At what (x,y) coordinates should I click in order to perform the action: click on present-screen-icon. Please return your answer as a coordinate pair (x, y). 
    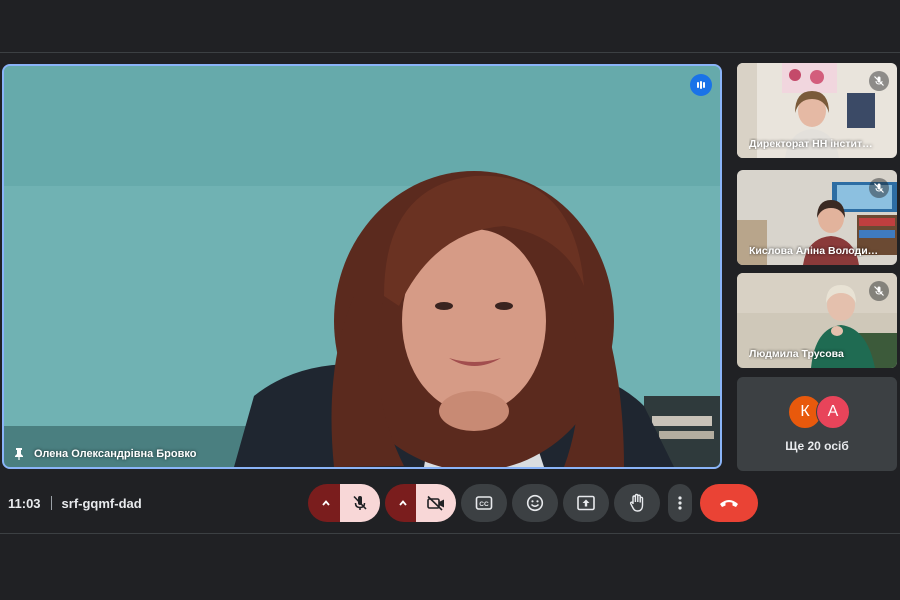
    Looking at the image, I should click on (586, 503).